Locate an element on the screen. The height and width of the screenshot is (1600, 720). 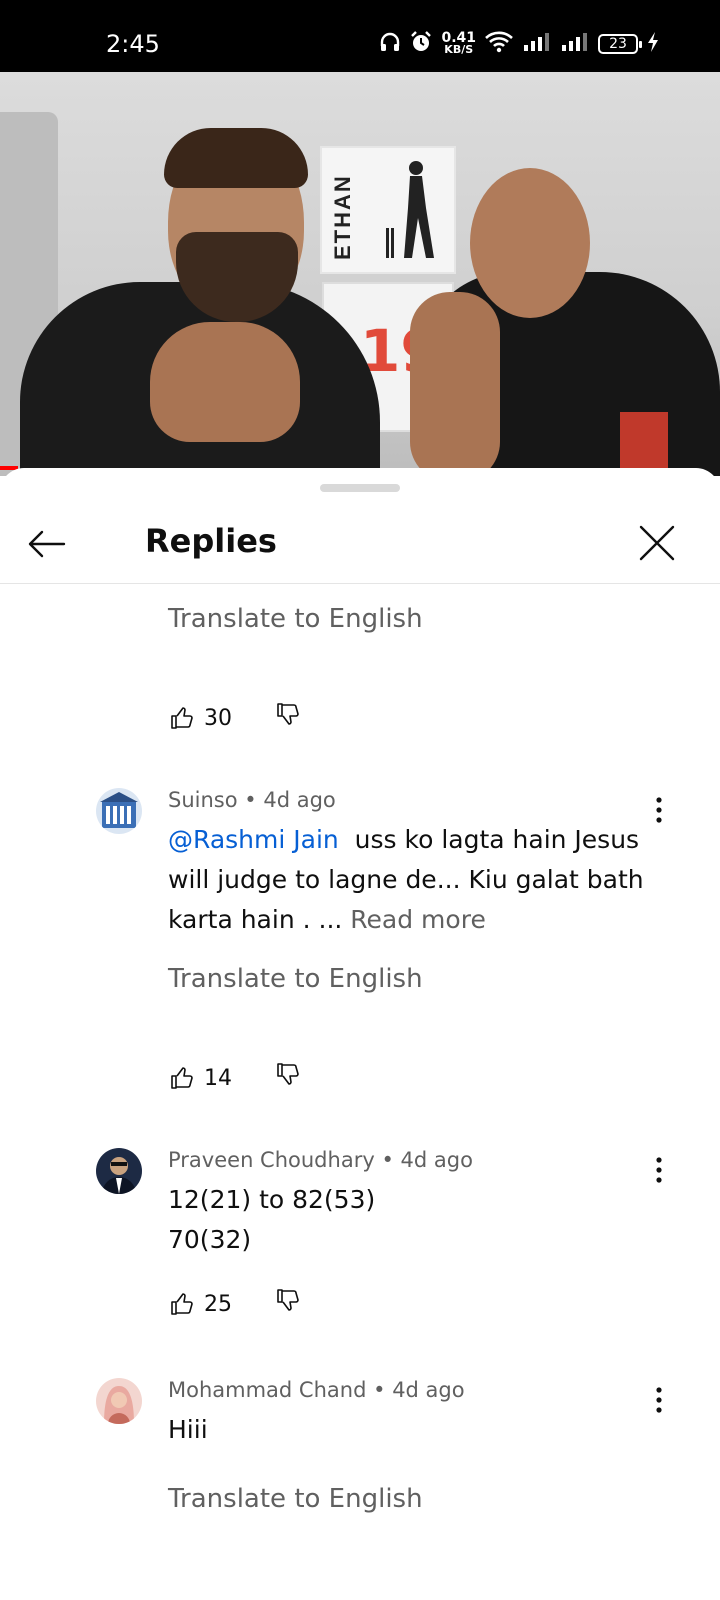
action-row: 25 is located at coordinates (234, 1304).